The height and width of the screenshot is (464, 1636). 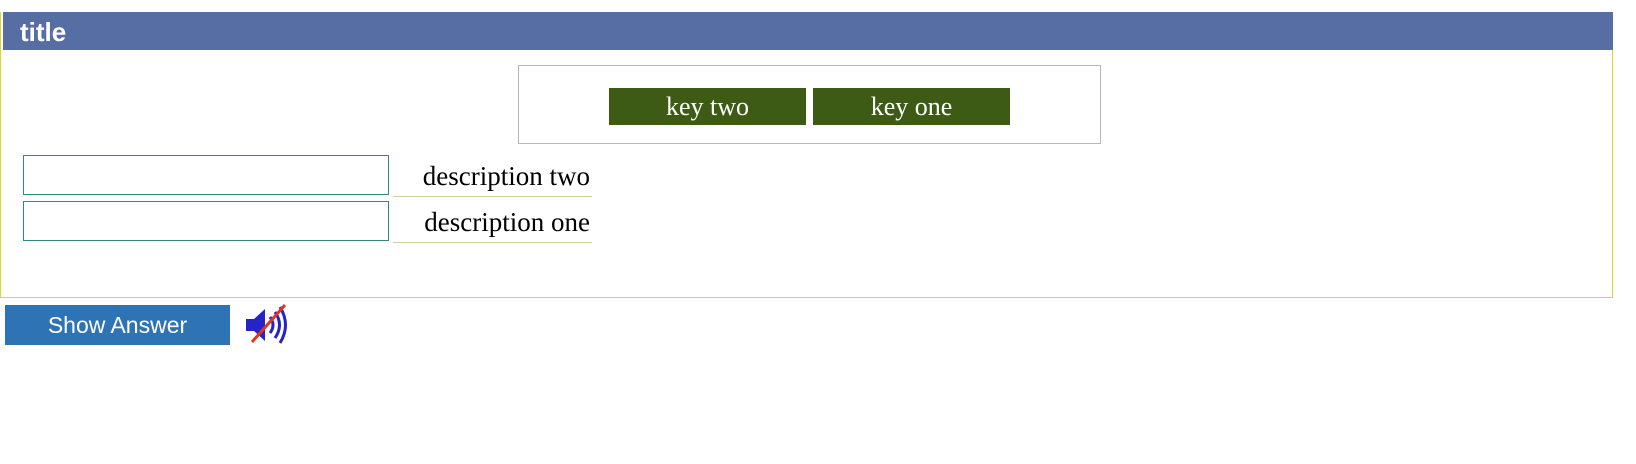 I want to click on description-two-label: description two, so click(x=492, y=176).